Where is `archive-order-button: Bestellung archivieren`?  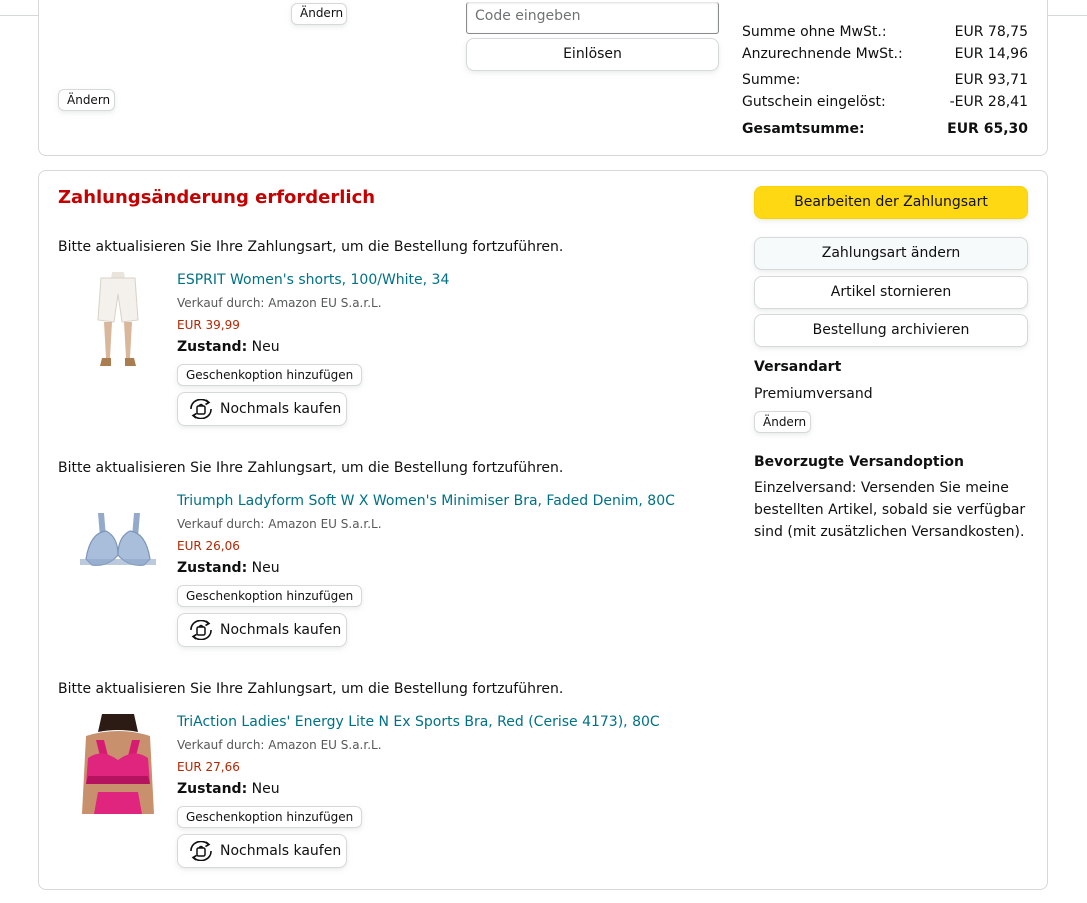 archive-order-button: Bestellung archivieren is located at coordinates (891, 330).